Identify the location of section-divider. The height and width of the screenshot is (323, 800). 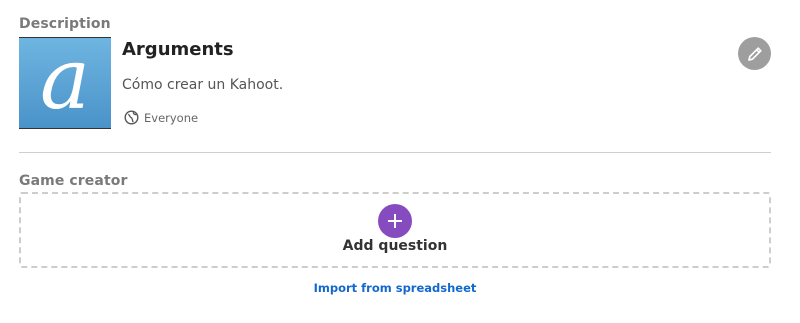
(395, 152).